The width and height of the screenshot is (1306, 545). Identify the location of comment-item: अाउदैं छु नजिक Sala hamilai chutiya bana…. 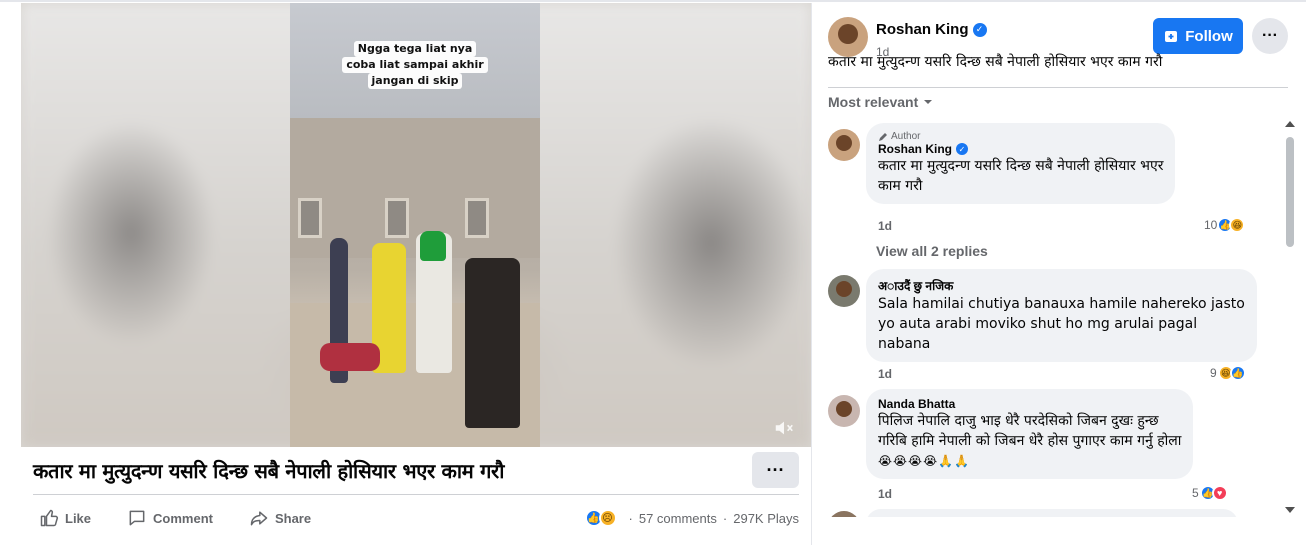
(1048, 329).